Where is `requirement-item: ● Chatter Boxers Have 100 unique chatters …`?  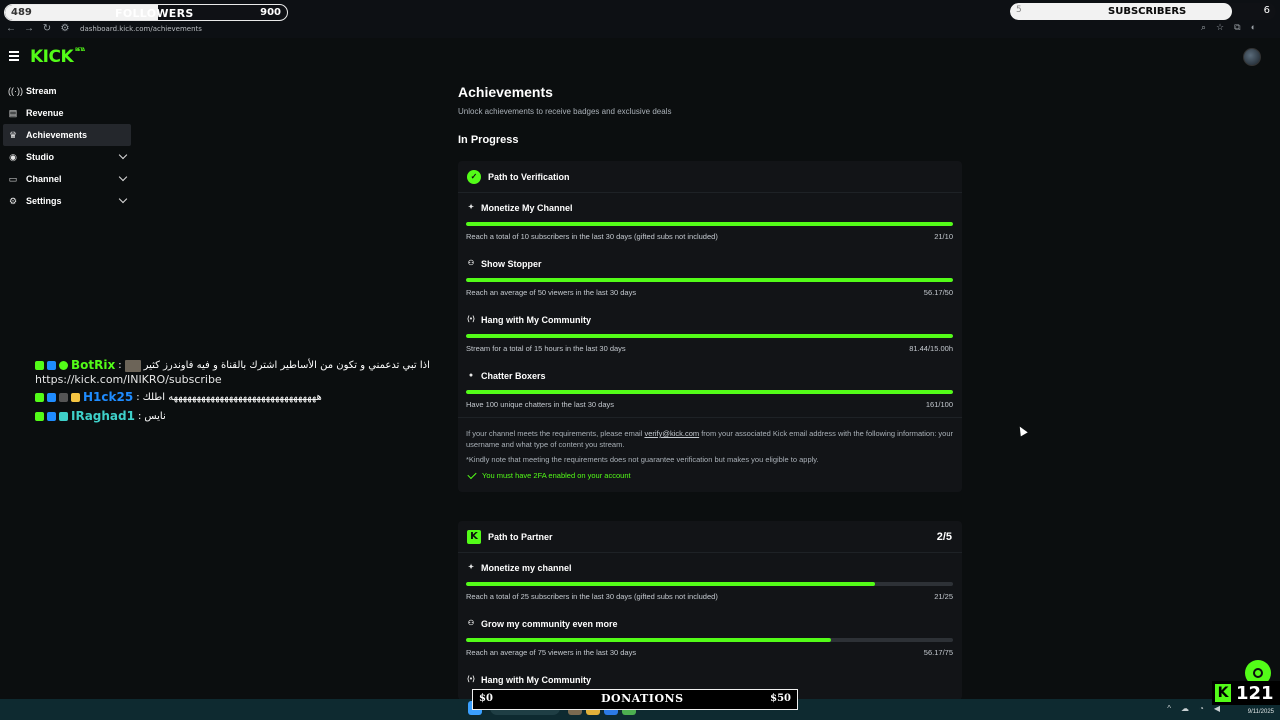
requirement-item: ● Chatter Boxers Have 100 unique chatters … is located at coordinates (710, 389).